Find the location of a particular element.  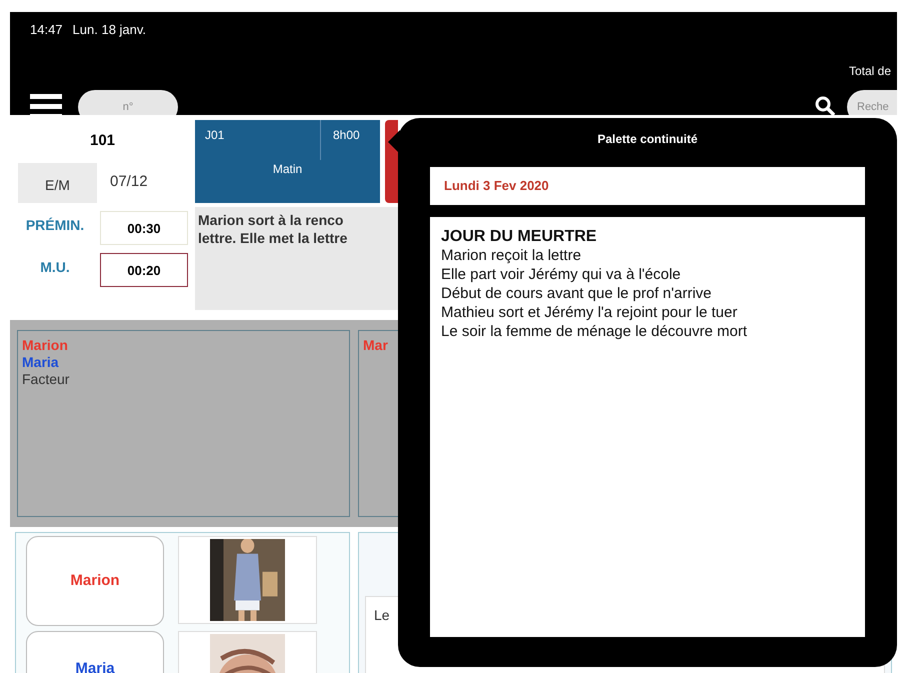

notes-line: Elle part voir Jérémy qui va à l'école is located at coordinates (561, 274).